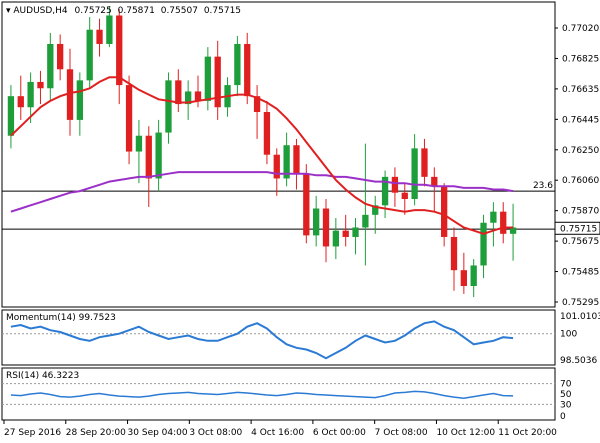 The height and width of the screenshot is (443, 600). Describe the element at coordinates (568, 335) in the screenshot. I see `momentum-tick-label: 100` at that location.